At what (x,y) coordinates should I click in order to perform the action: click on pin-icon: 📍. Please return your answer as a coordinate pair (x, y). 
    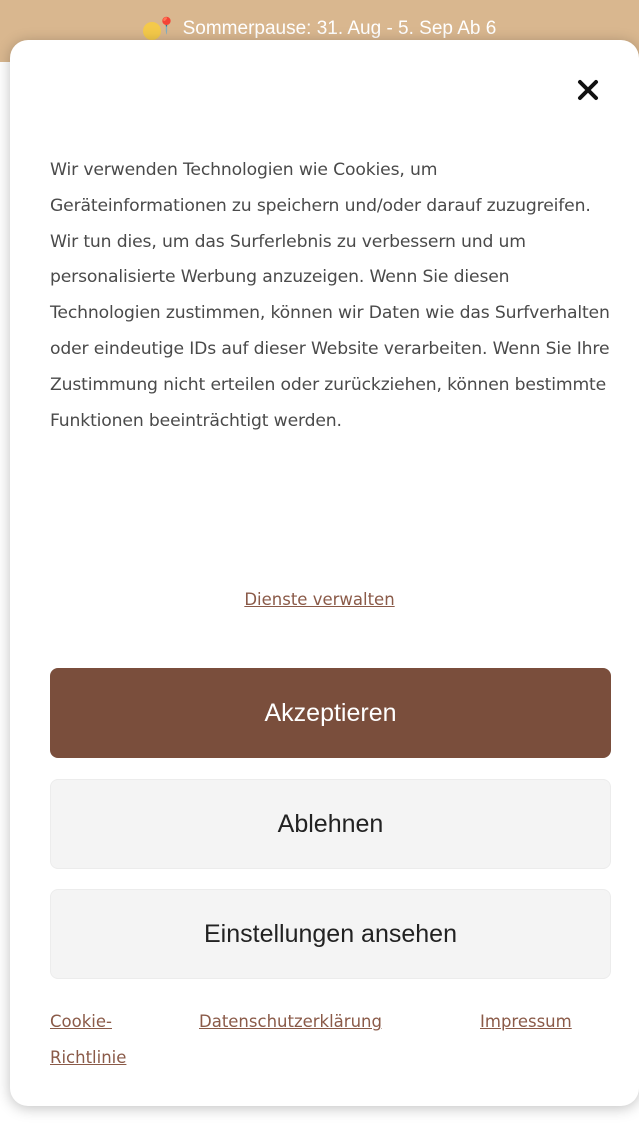
    Looking at the image, I should click on (166, 25).